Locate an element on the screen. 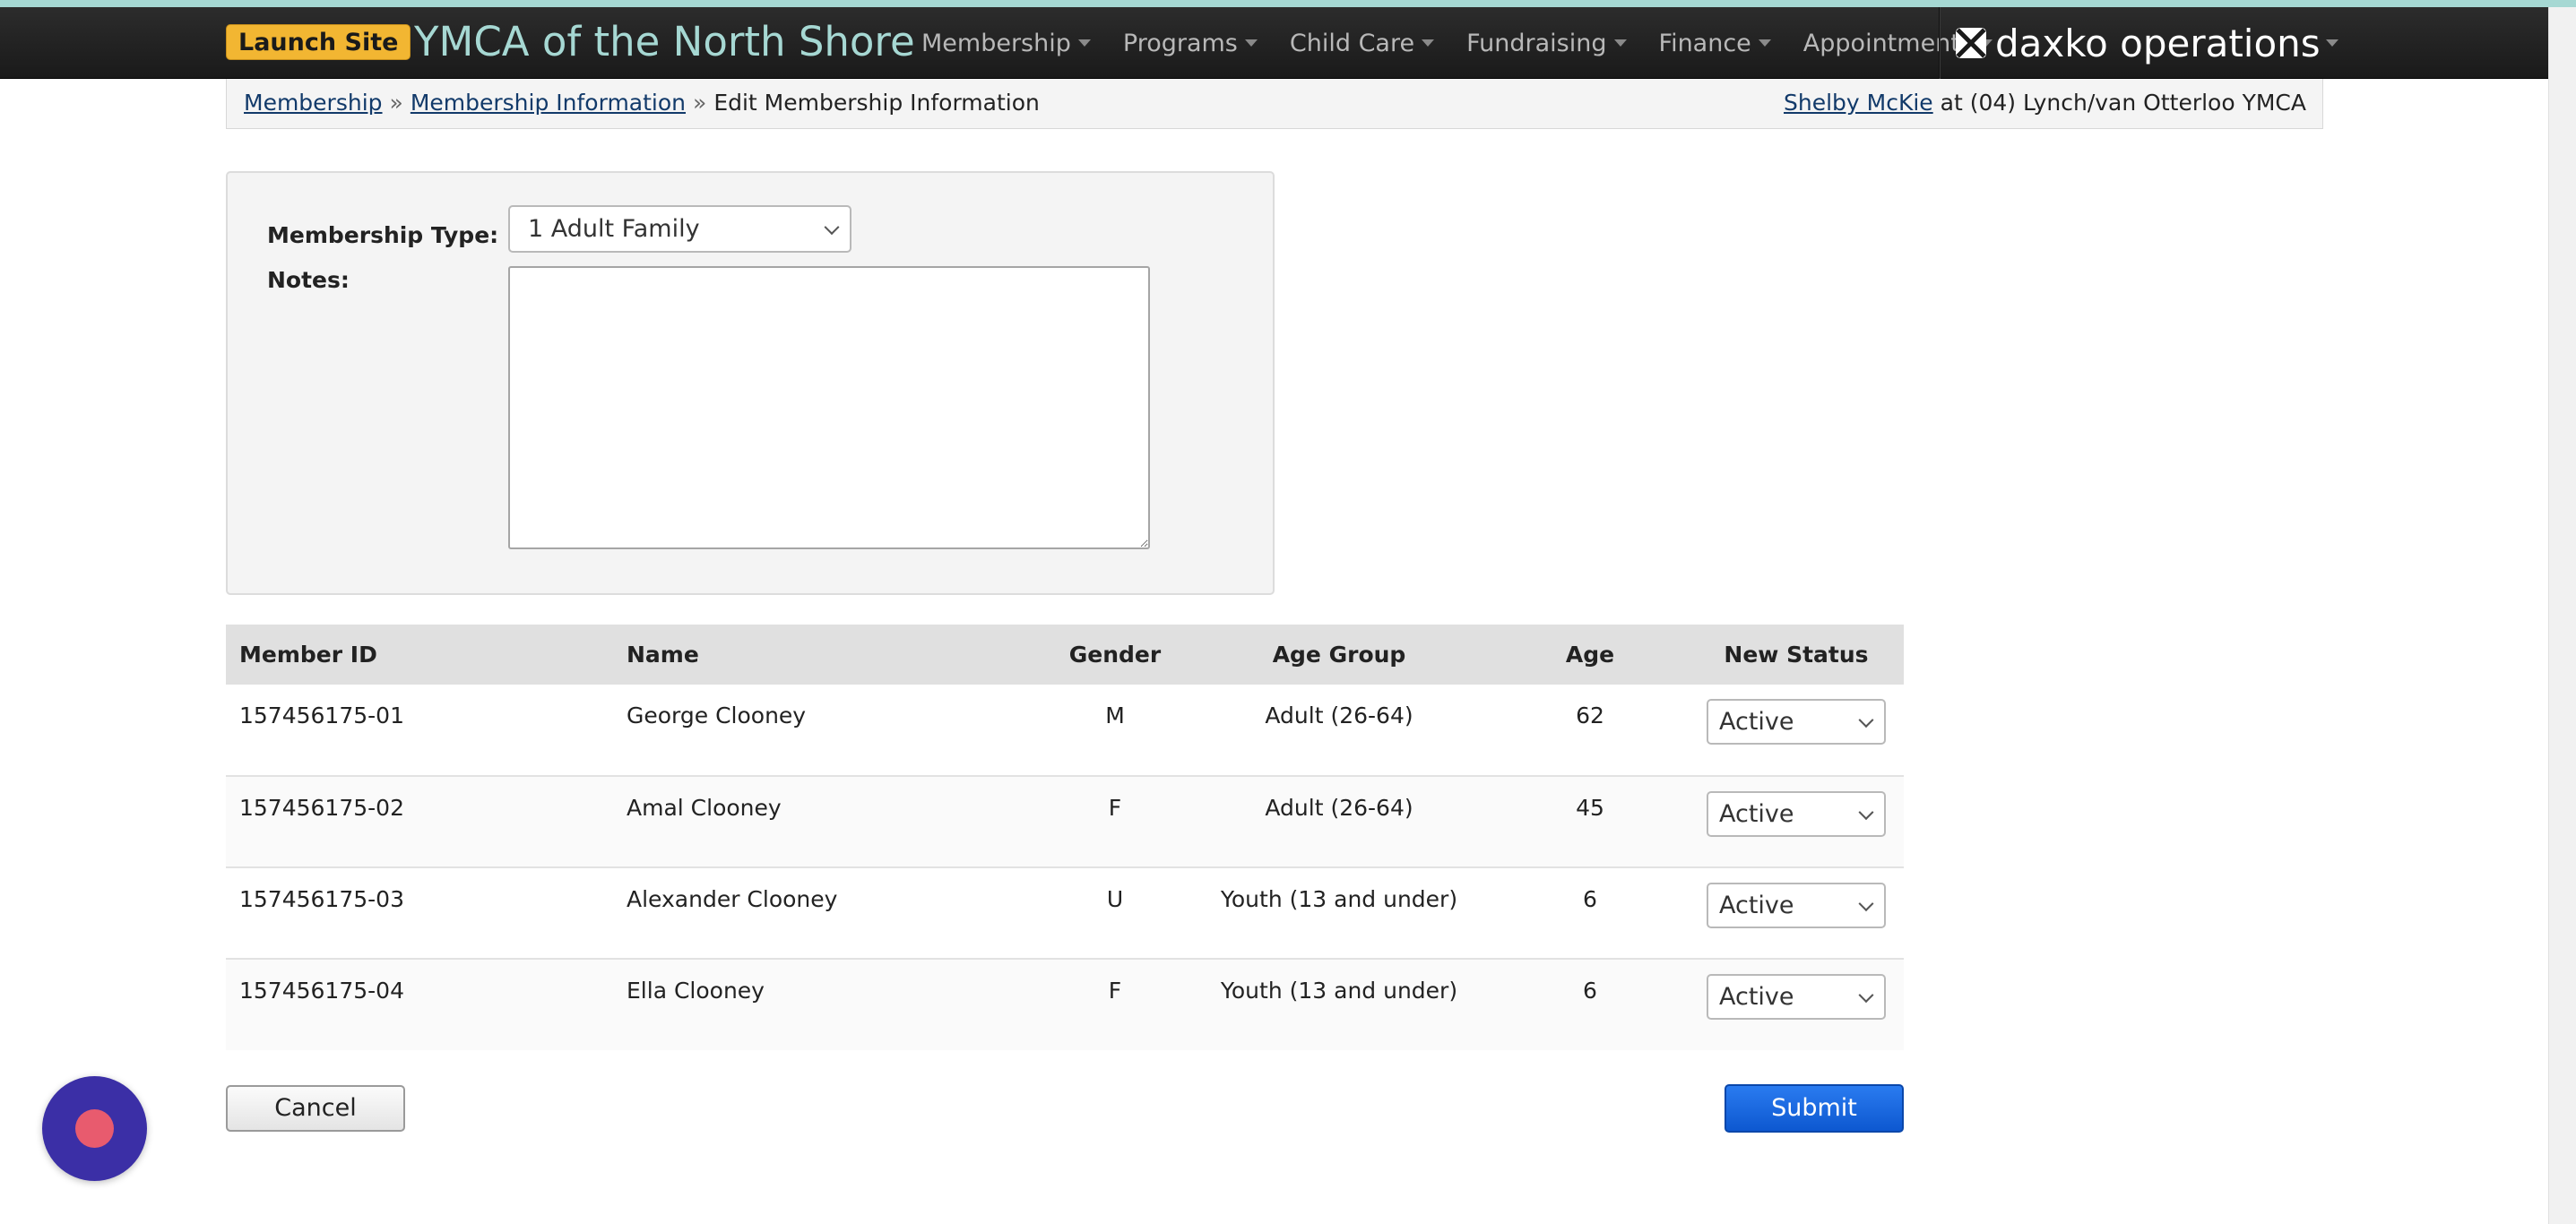  notes-textarea is located at coordinates (829, 407).